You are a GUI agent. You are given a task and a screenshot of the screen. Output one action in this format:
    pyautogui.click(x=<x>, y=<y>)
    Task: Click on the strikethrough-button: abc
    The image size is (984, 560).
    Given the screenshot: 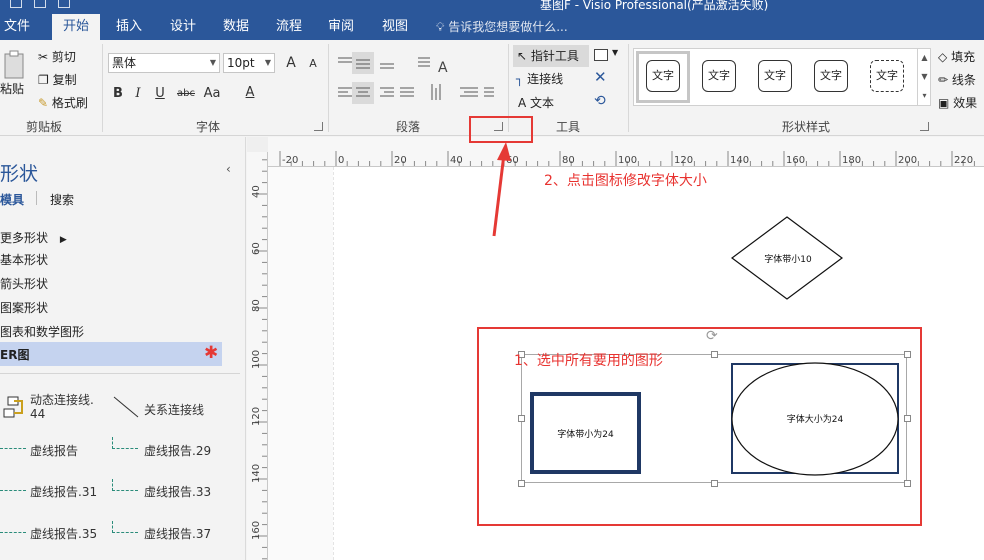 What is the action you would take?
    pyautogui.click(x=186, y=94)
    